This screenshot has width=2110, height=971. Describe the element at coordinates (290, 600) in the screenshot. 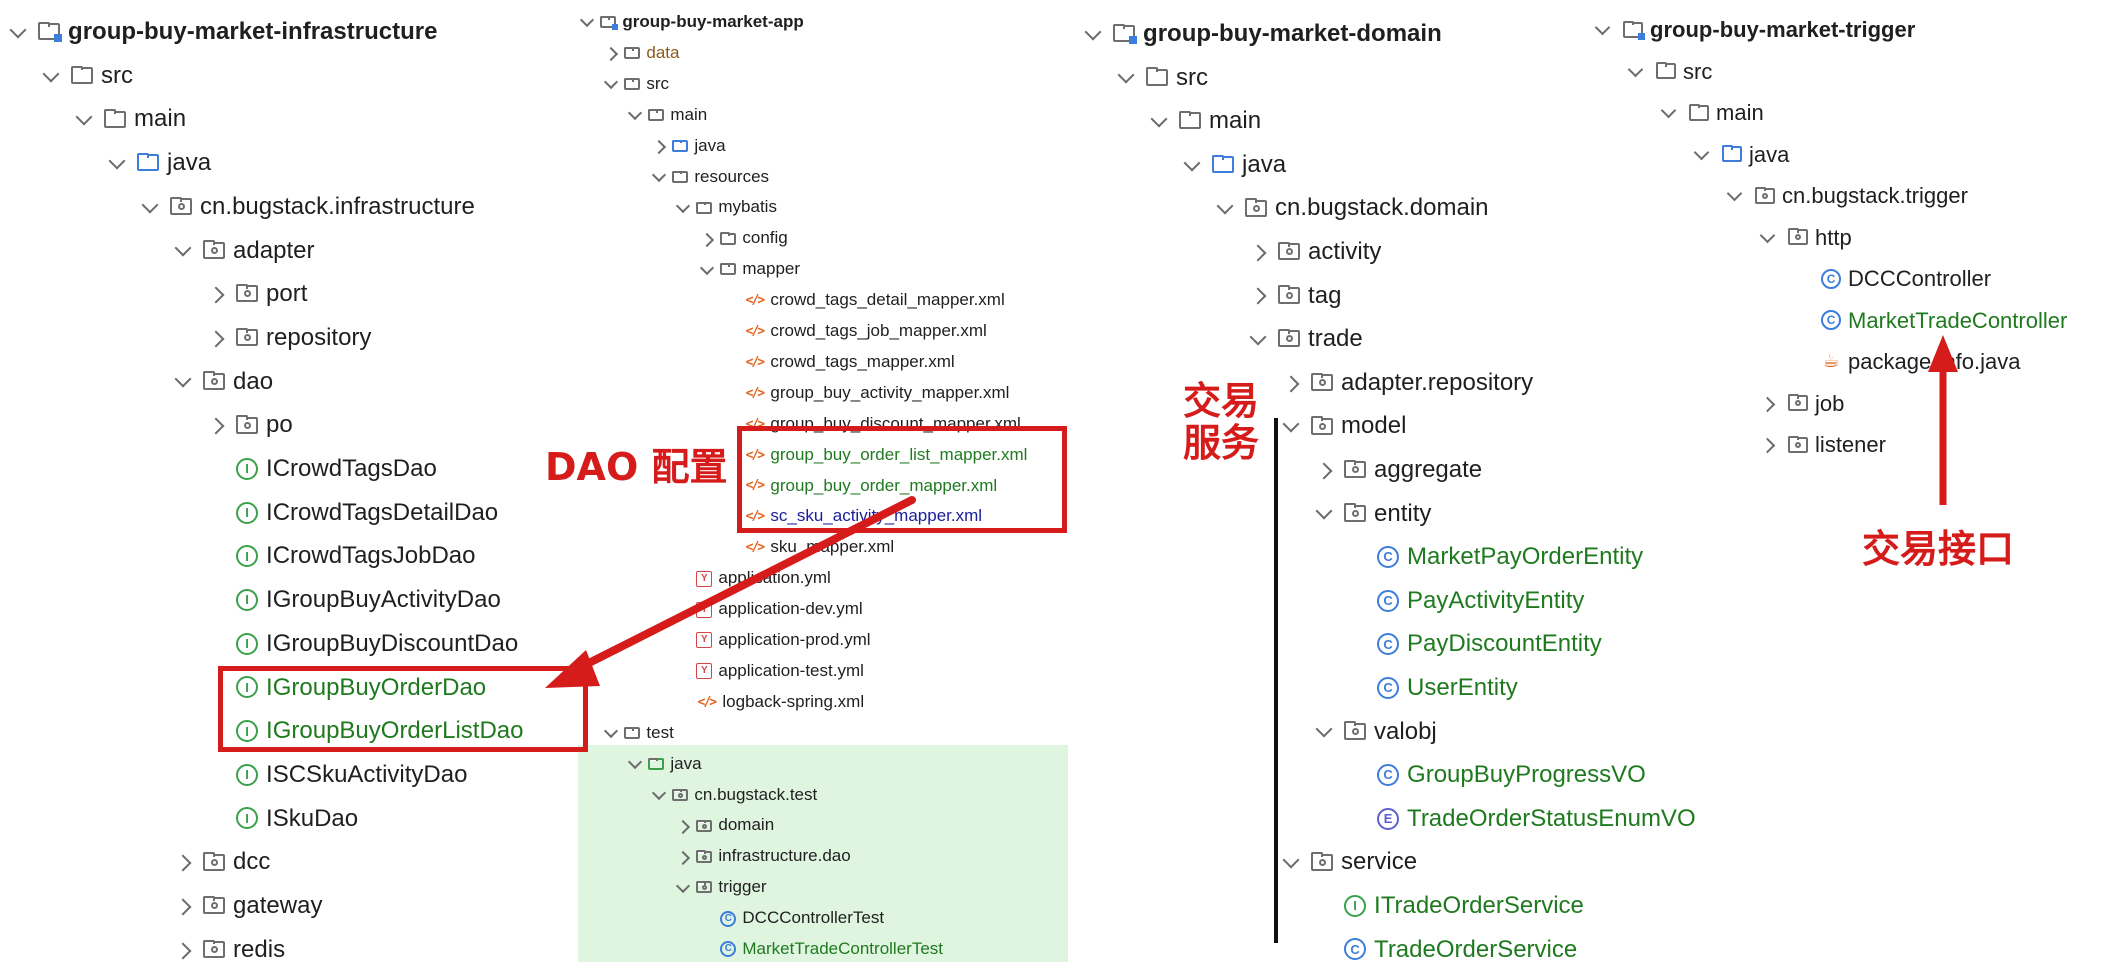

I see `tree-node: I IGroupBuyActivityDao` at that location.